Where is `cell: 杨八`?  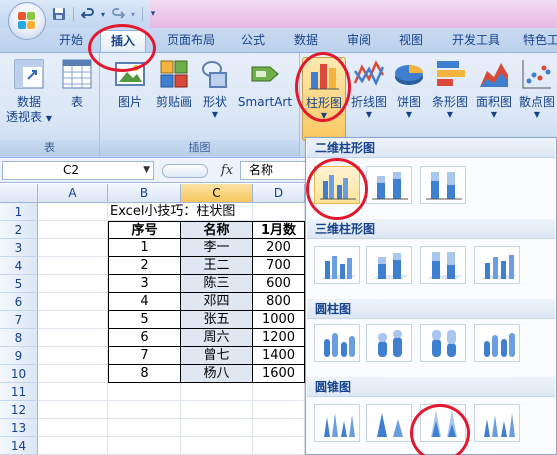
cell: 杨八 is located at coordinates (217, 374).